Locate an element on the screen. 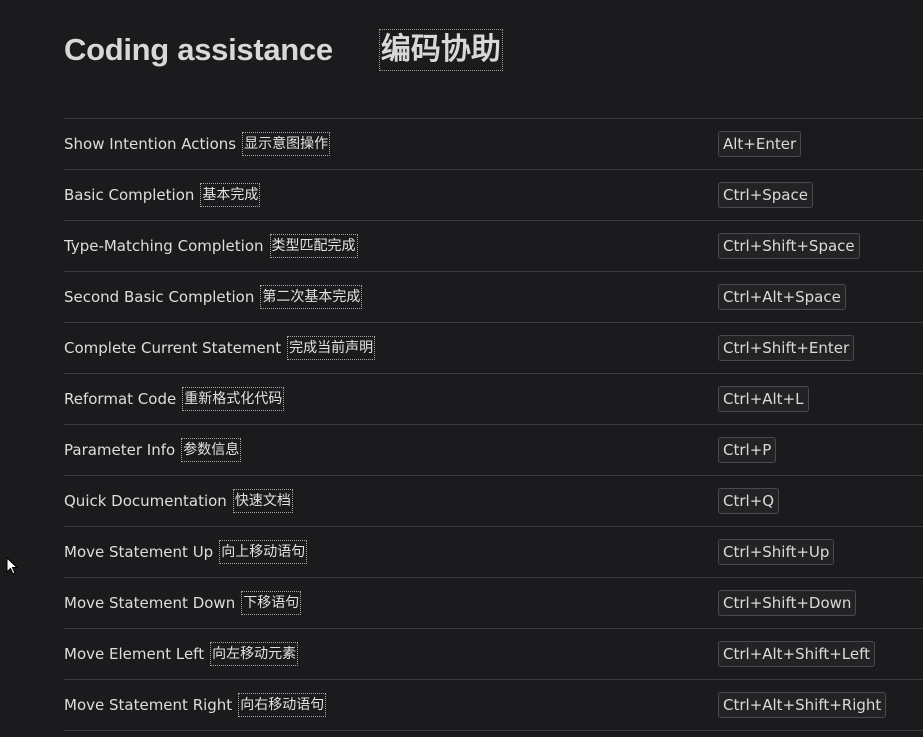  shortcut-keys: Ctrl+Q is located at coordinates (749, 501).